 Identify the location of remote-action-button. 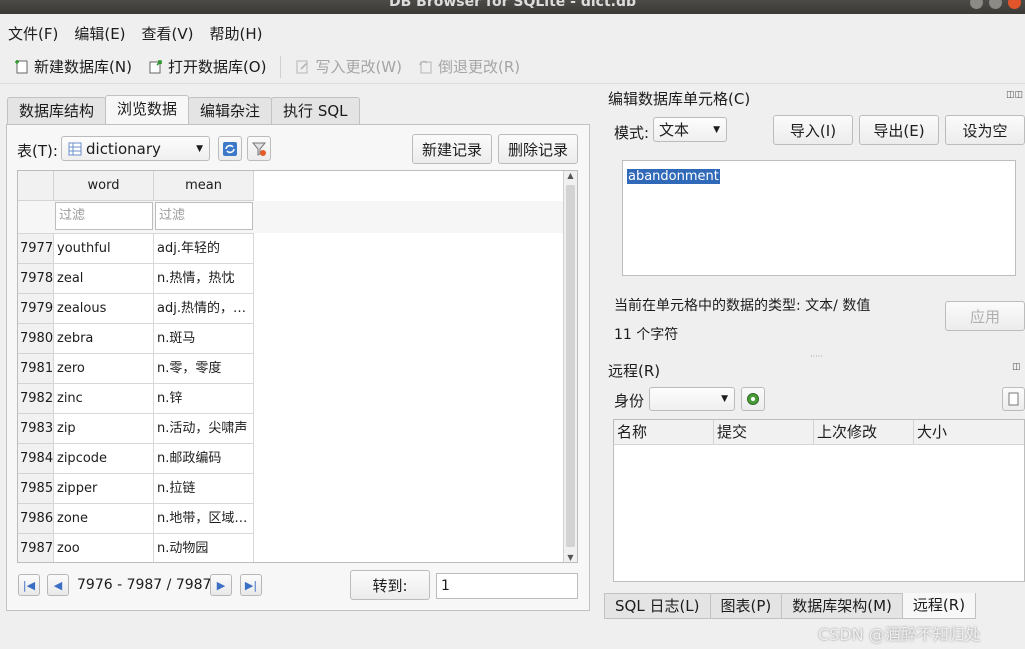
(1013, 399).